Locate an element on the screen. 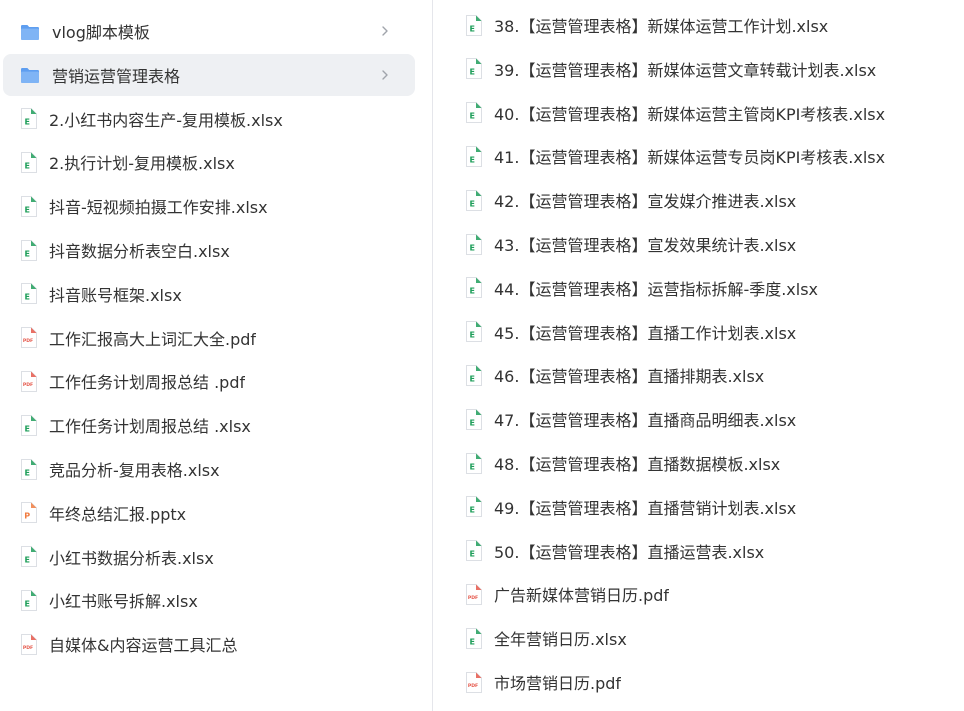 The width and height of the screenshot is (964, 711). item-name: 自媒体&内容运营工具汇总 is located at coordinates (143, 646).